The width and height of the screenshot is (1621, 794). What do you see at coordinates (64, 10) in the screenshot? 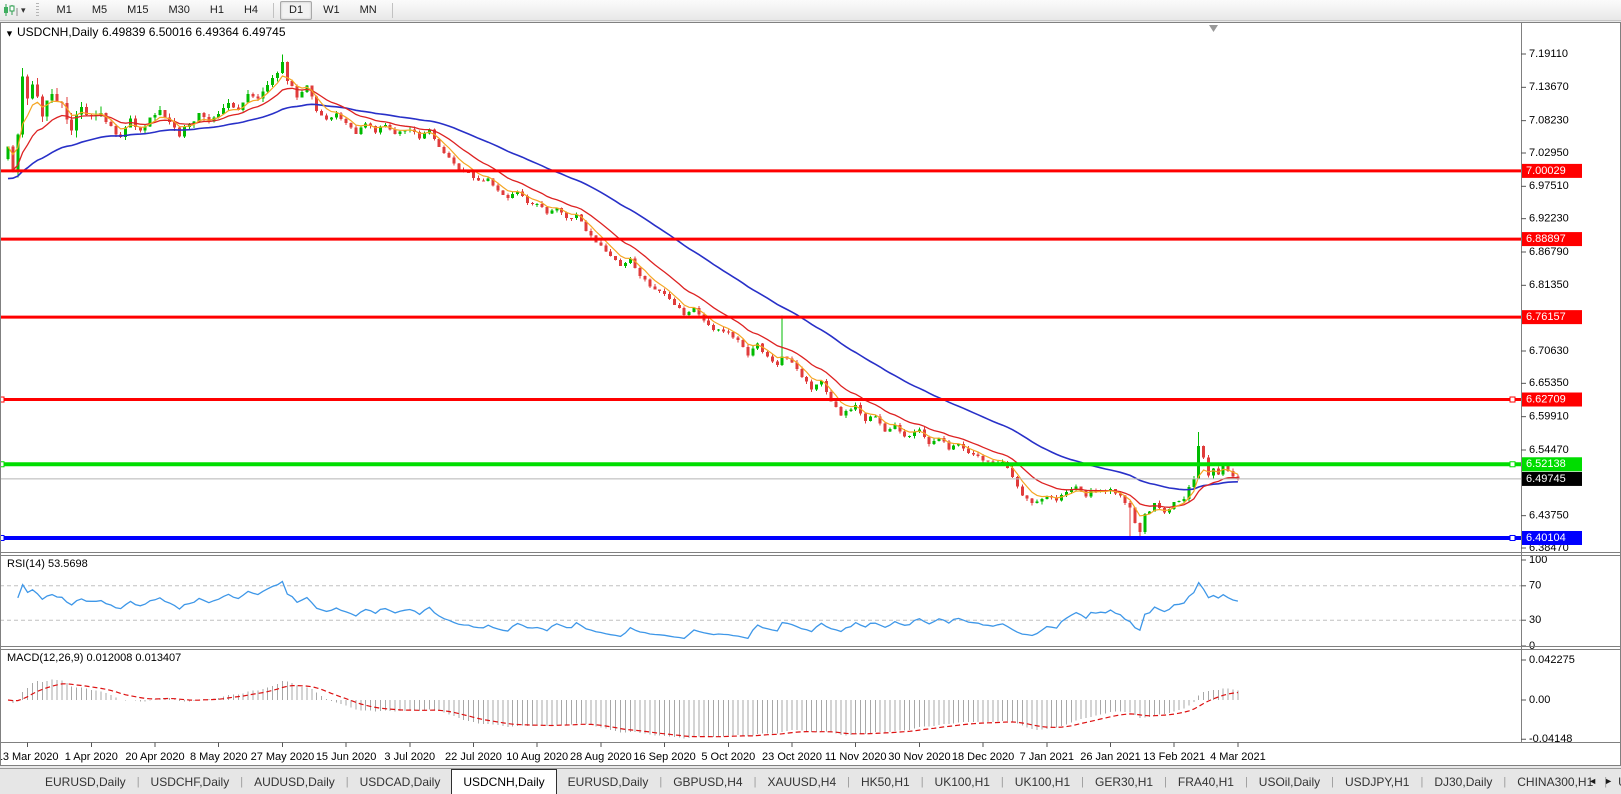
I see `timeframe-button-m1: M1` at bounding box center [64, 10].